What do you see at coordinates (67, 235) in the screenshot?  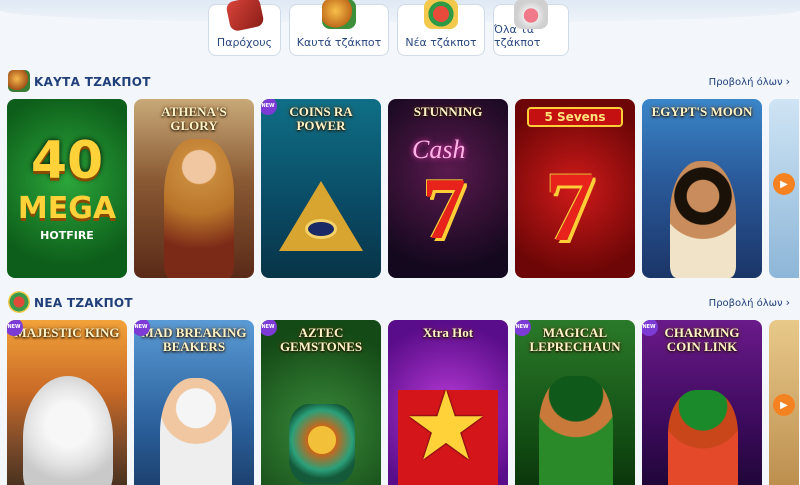 I see `game-title-sub: HOTFIRE` at bounding box center [67, 235].